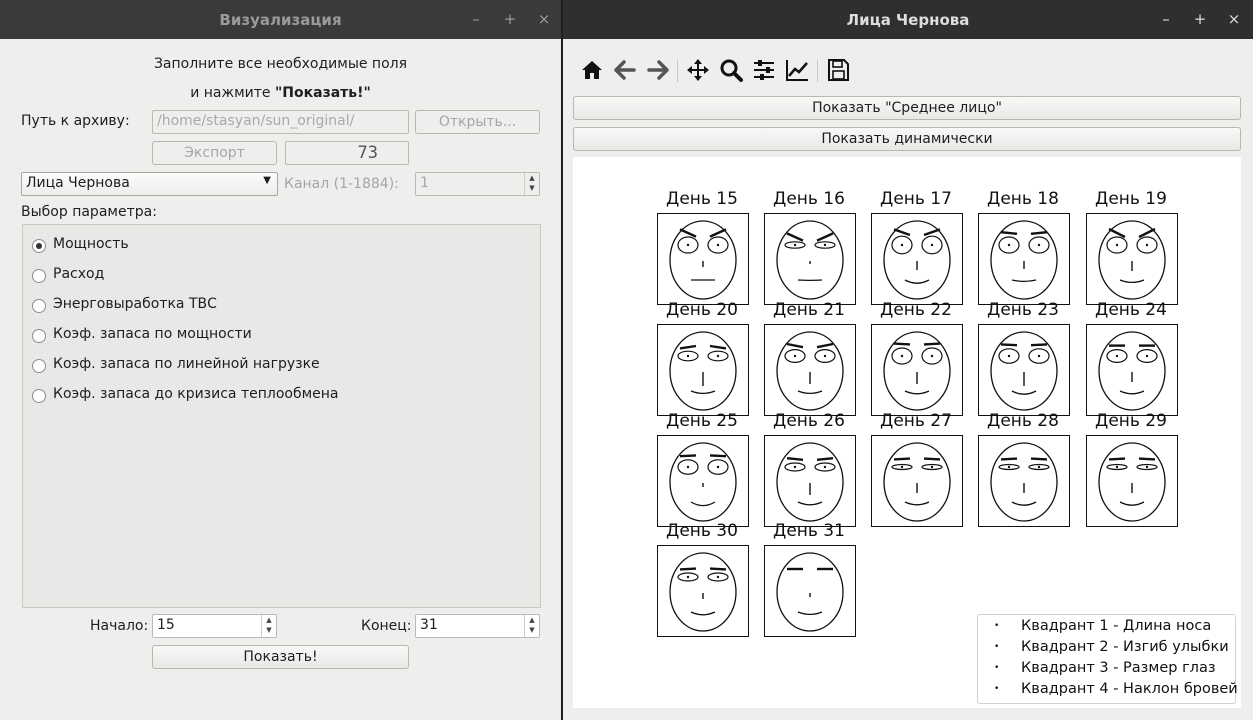 The width and height of the screenshot is (1253, 720). Describe the element at coordinates (798, 70) in the screenshot. I see `edit-axis-icon` at that location.